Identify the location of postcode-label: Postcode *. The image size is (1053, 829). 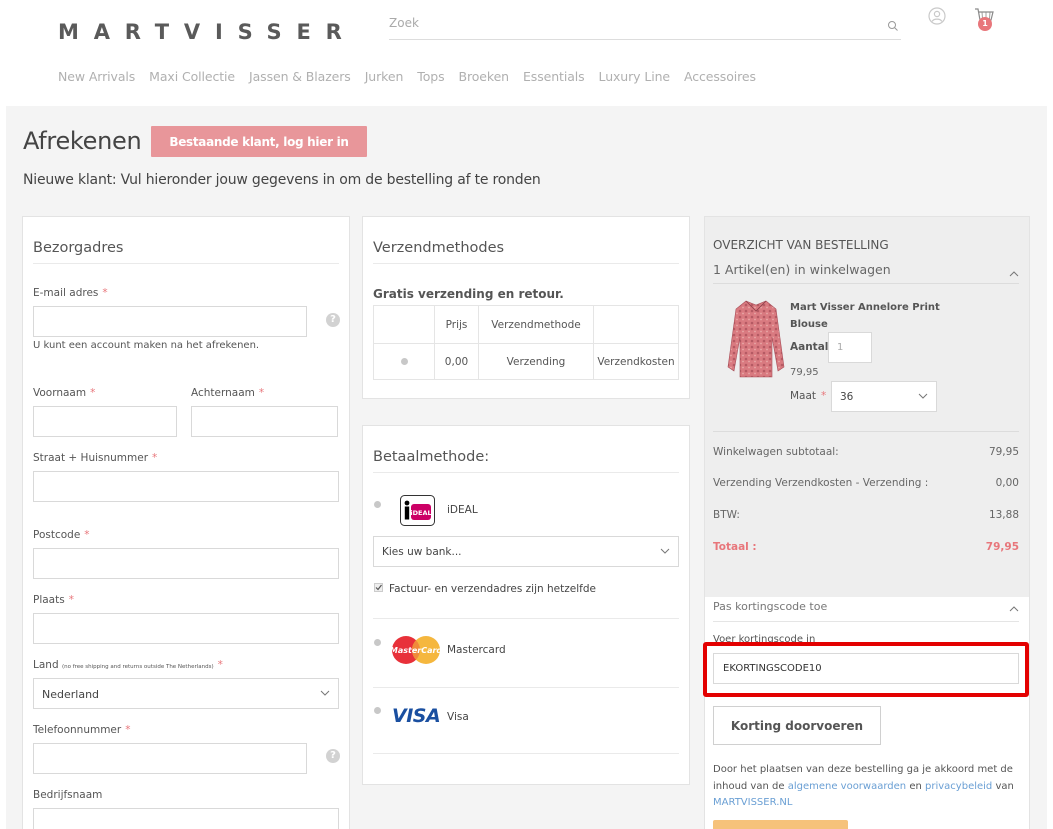
(61, 535).